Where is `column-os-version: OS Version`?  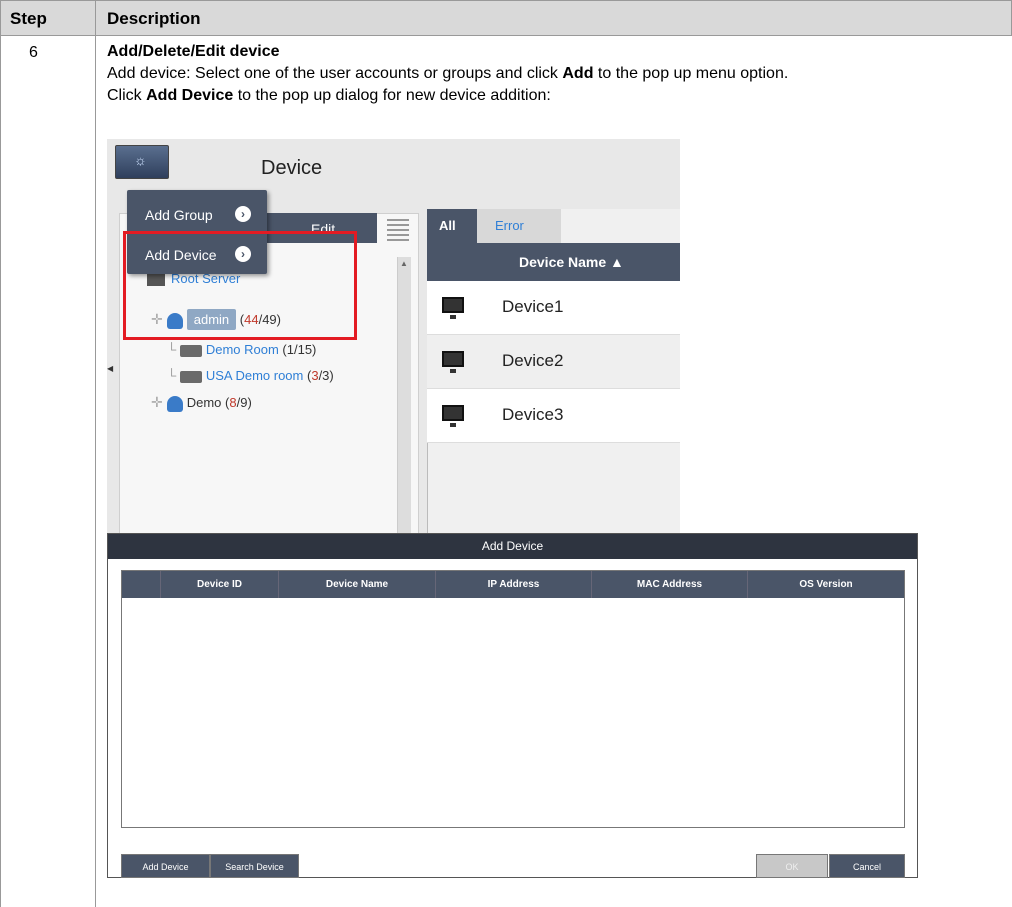 column-os-version: OS Version is located at coordinates (825, 584).